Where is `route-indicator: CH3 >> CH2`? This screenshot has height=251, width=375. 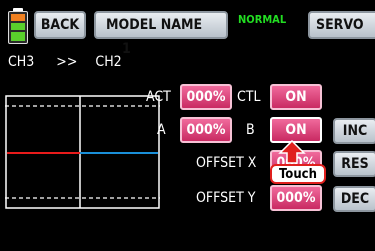 route-indicator: CH3 >> CH2 is located at coordinates (65, 62).